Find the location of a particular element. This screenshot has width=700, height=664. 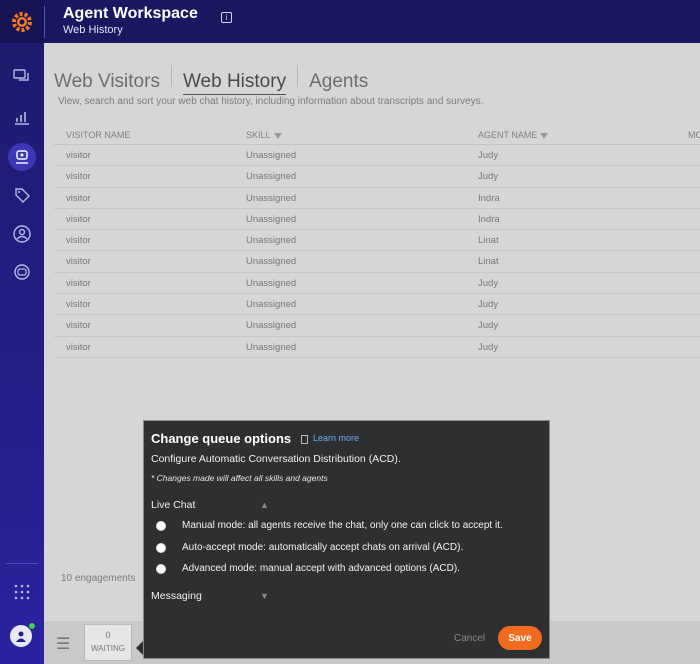

tab-web-history: Web History is located at coordinates (234, 83).